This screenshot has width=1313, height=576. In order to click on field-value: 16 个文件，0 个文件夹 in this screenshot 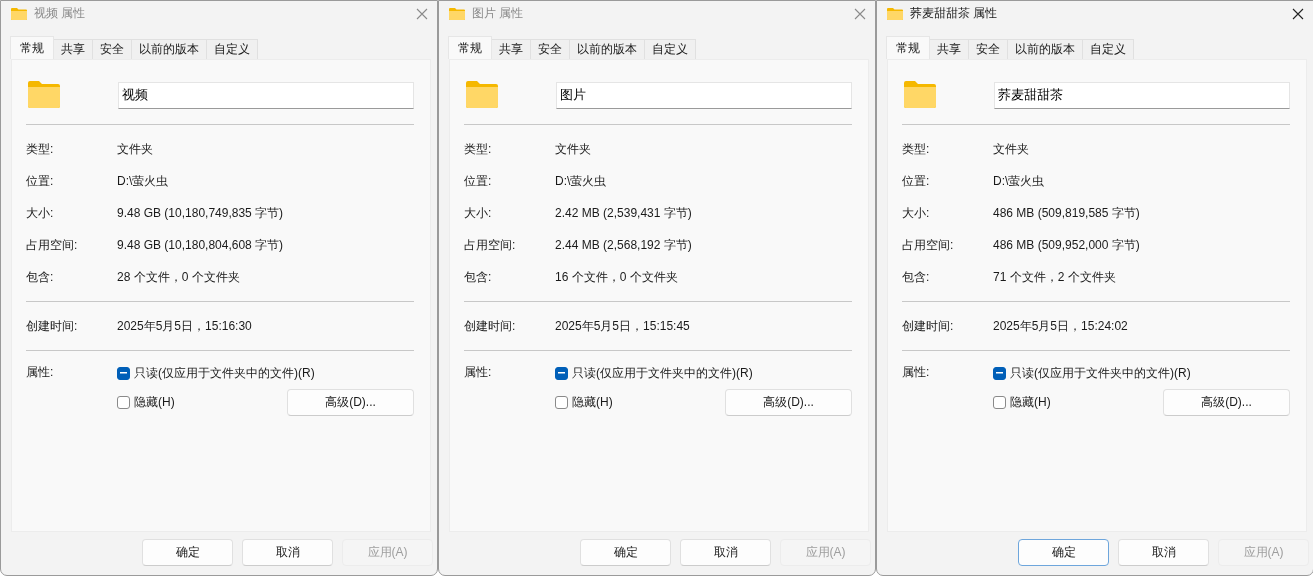, I will do `click(616, 277)`.